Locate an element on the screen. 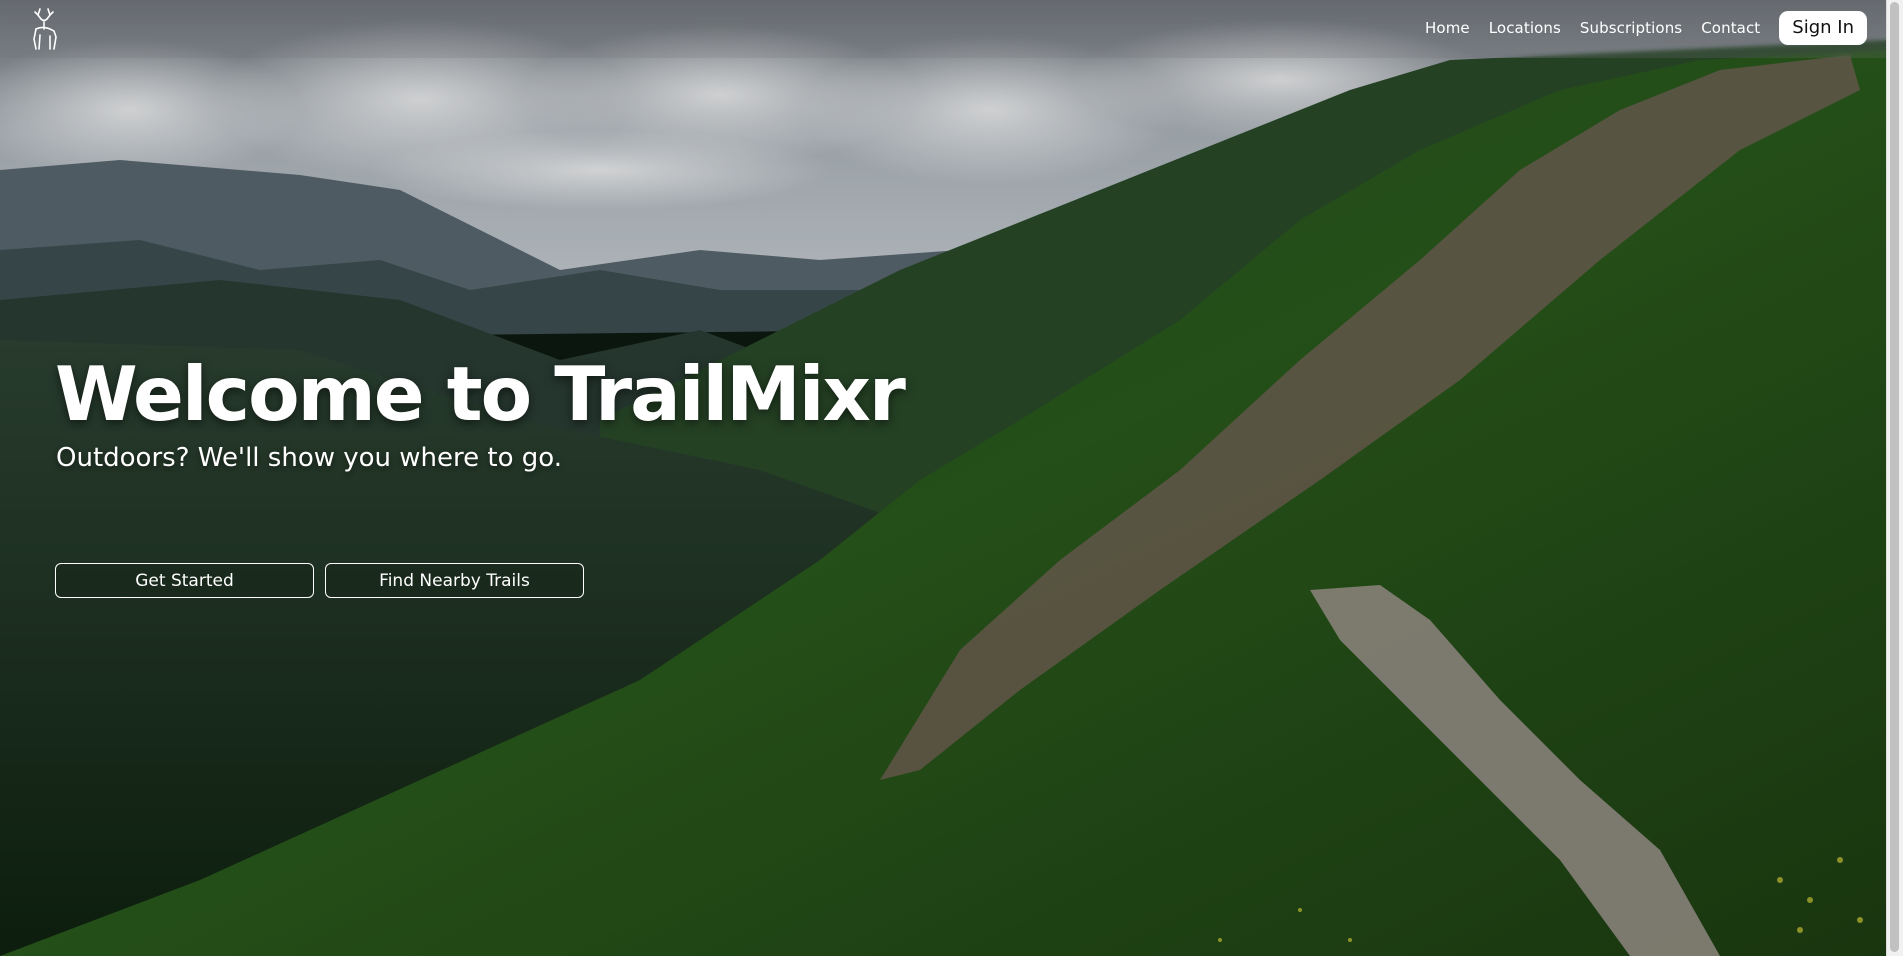  scrollbar-thumb is located at coordinates (1894, 477).